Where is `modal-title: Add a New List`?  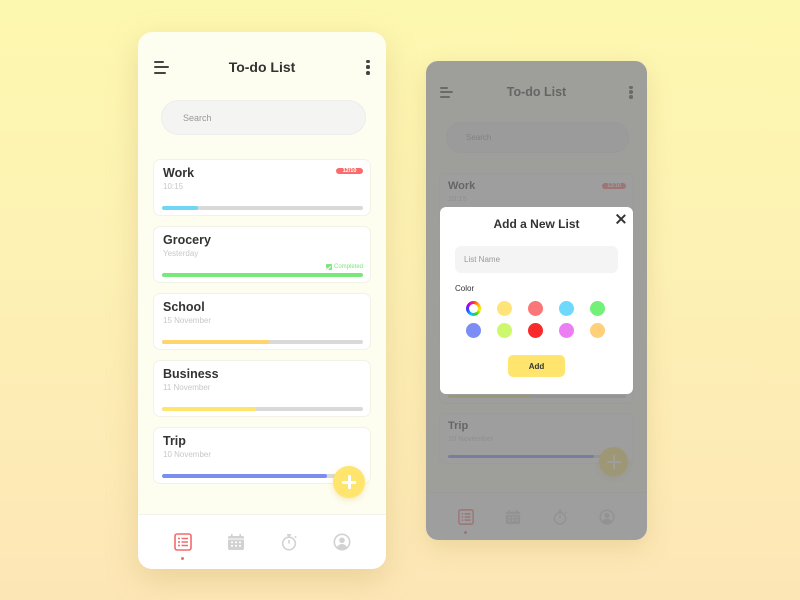 modal-title: Add a New List is located at coordinates (536, 224).